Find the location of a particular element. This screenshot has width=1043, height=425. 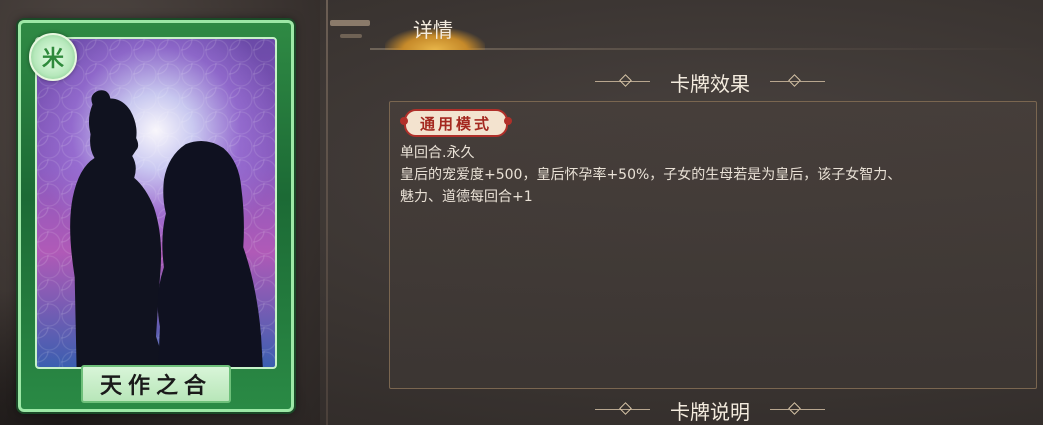

section-header-effect: 卡牌效果 is located at coordinates (710, 82).